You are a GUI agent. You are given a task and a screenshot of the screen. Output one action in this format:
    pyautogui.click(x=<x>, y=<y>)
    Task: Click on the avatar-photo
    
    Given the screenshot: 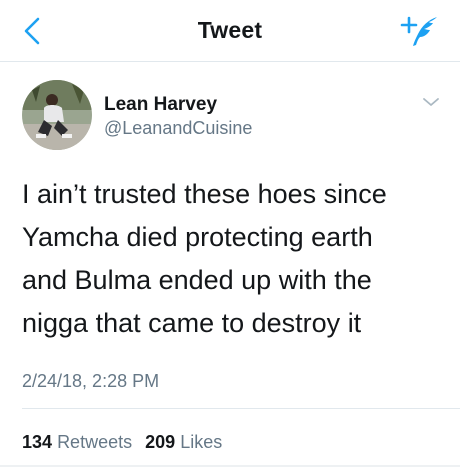 What is the action you would take?
    pyautogui.click(x=57, y=115)
    